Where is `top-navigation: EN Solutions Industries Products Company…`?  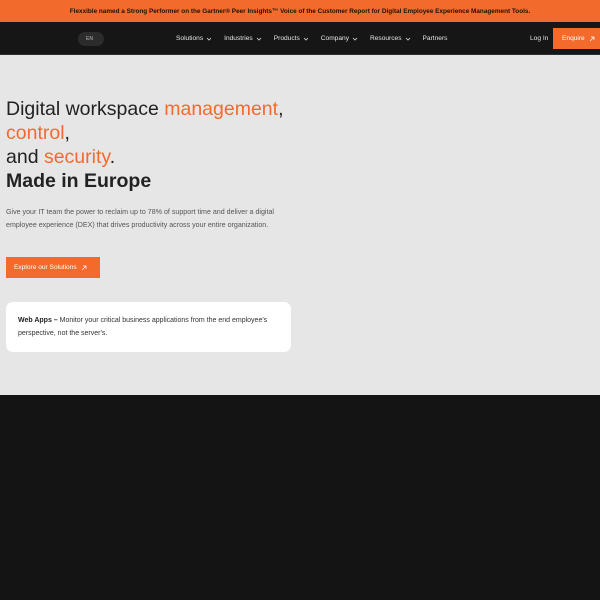
top-navigation: EN Solutions Industries Products Company… is located at coordinates (300, 38).